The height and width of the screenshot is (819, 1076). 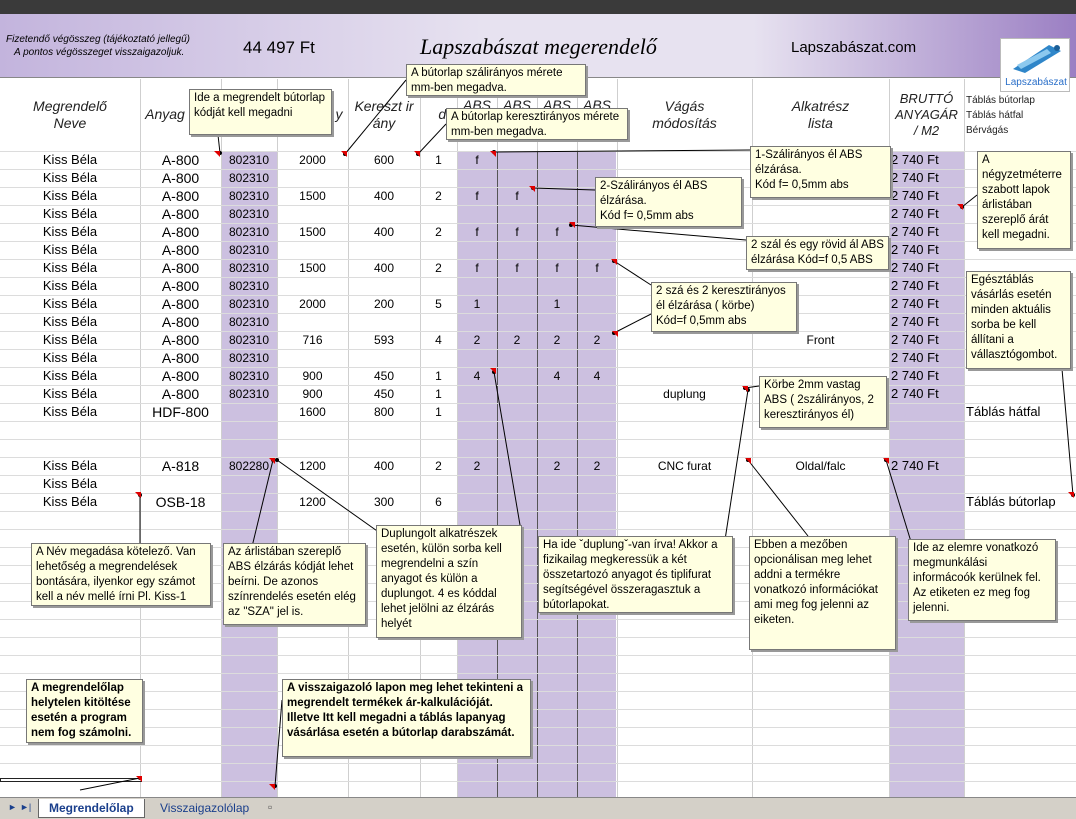 What do you see at coordinates (312, 376) in the screenshot?
I see `cell-length: 900` at bounding box center [312, 376].